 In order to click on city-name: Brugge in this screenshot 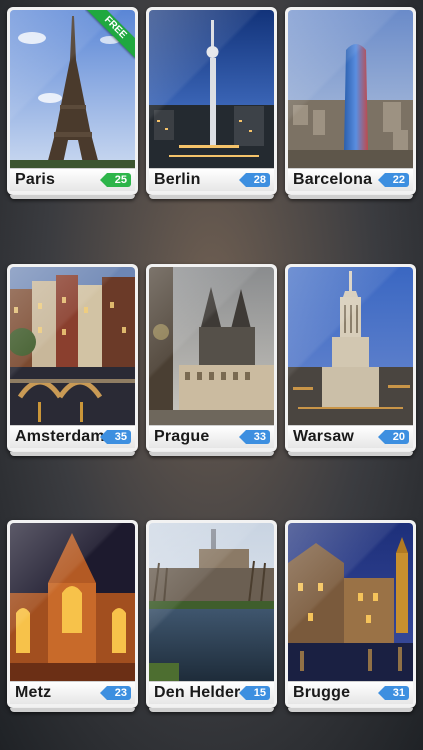, I will do `click(322, 692)`.